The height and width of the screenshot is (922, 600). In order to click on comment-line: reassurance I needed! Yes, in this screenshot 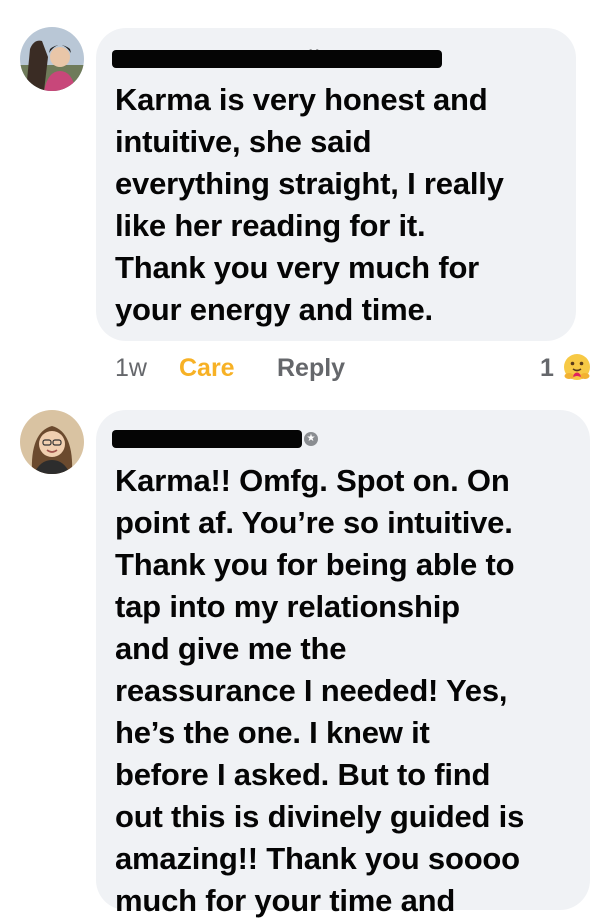, I will do `click(311, 690)`.